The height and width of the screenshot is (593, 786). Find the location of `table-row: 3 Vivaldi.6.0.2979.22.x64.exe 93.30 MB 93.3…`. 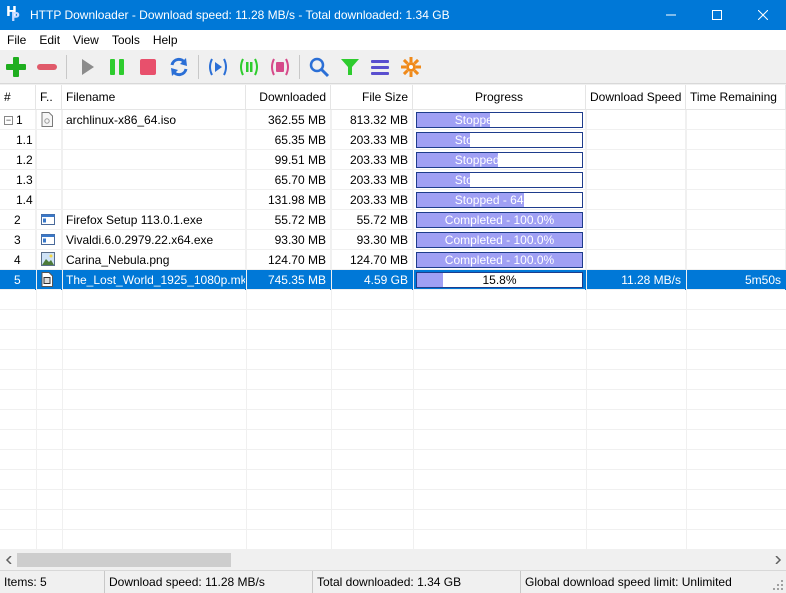

table-row: 3 Vivaldi.6.0.2979.22.x64.exe 93.30 MB 93.3… is located at coordinates (393, 240).